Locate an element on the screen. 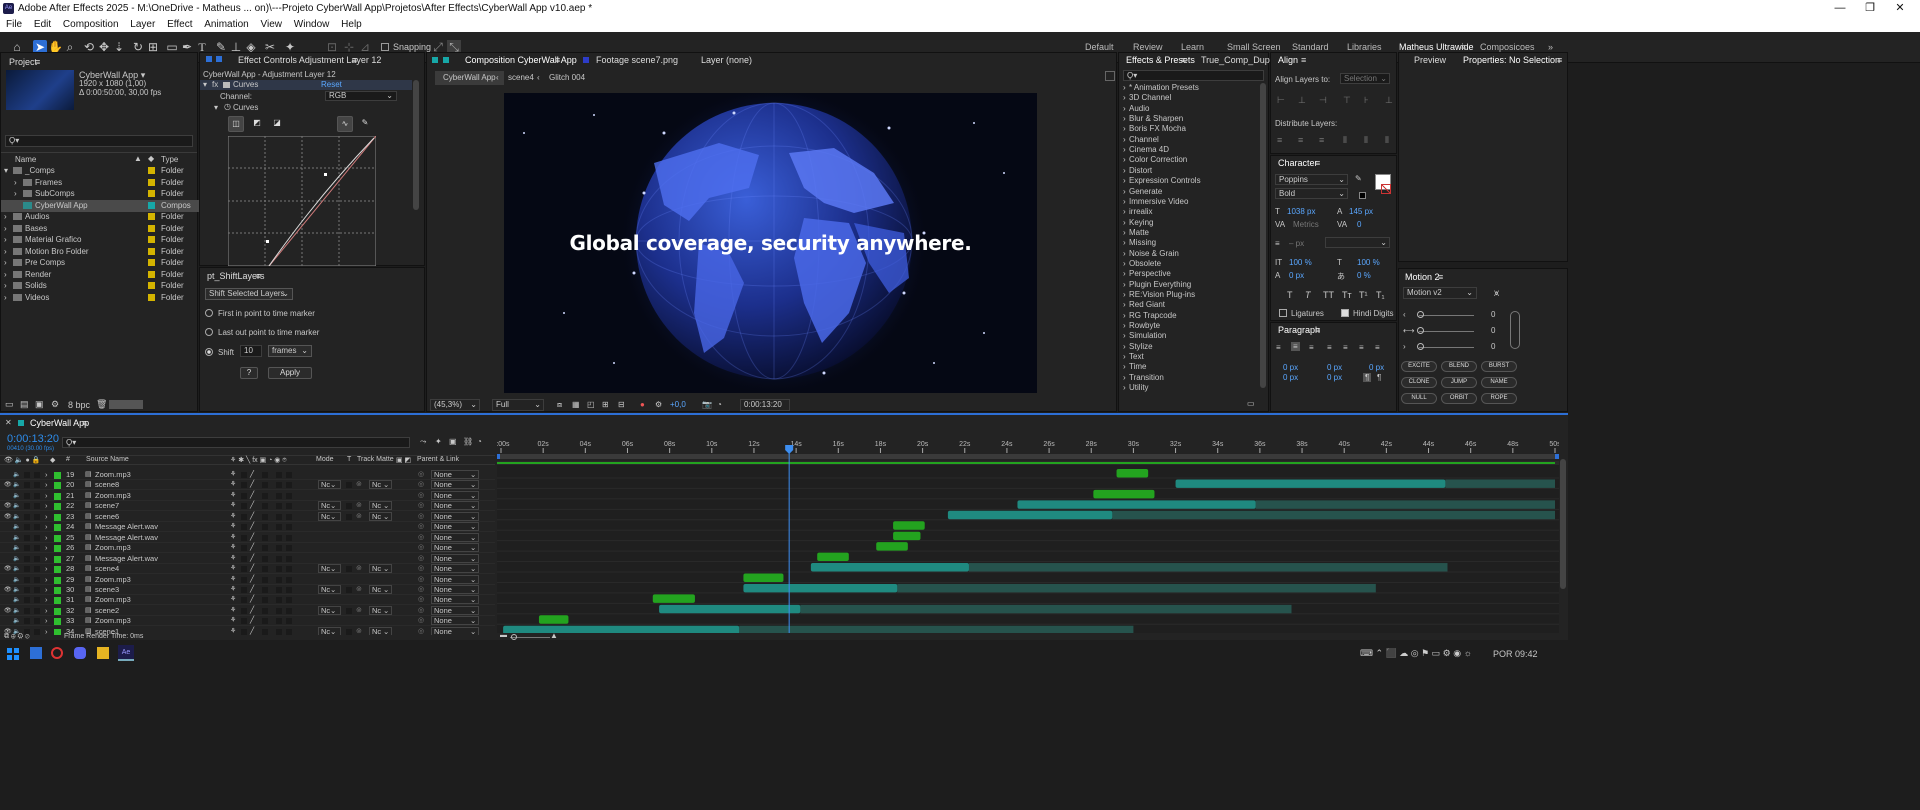 Image resolution: width=1920 pixels, height=810 pixels. motion-tab: Motion 2 is located at coordinates (1422, 277).